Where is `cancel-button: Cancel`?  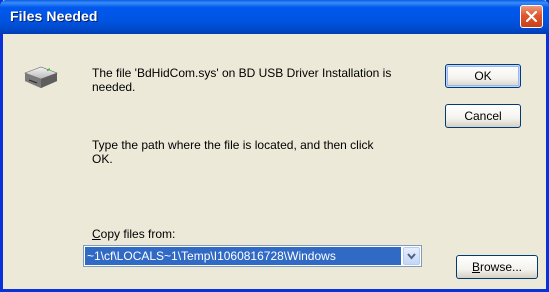 cancel-button: Cancel is located at coordinates (483, 116).